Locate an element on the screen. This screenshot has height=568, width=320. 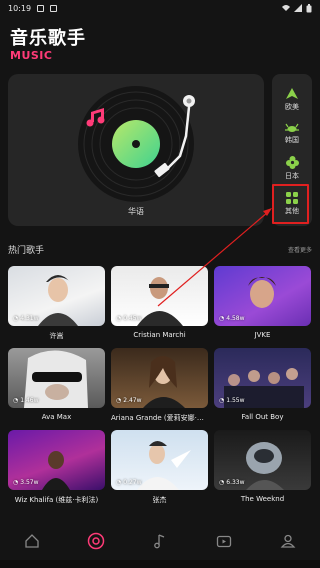
artist-name: Wiz Khalifa (维兹·卡利法) is located at coordinates (56, 500).